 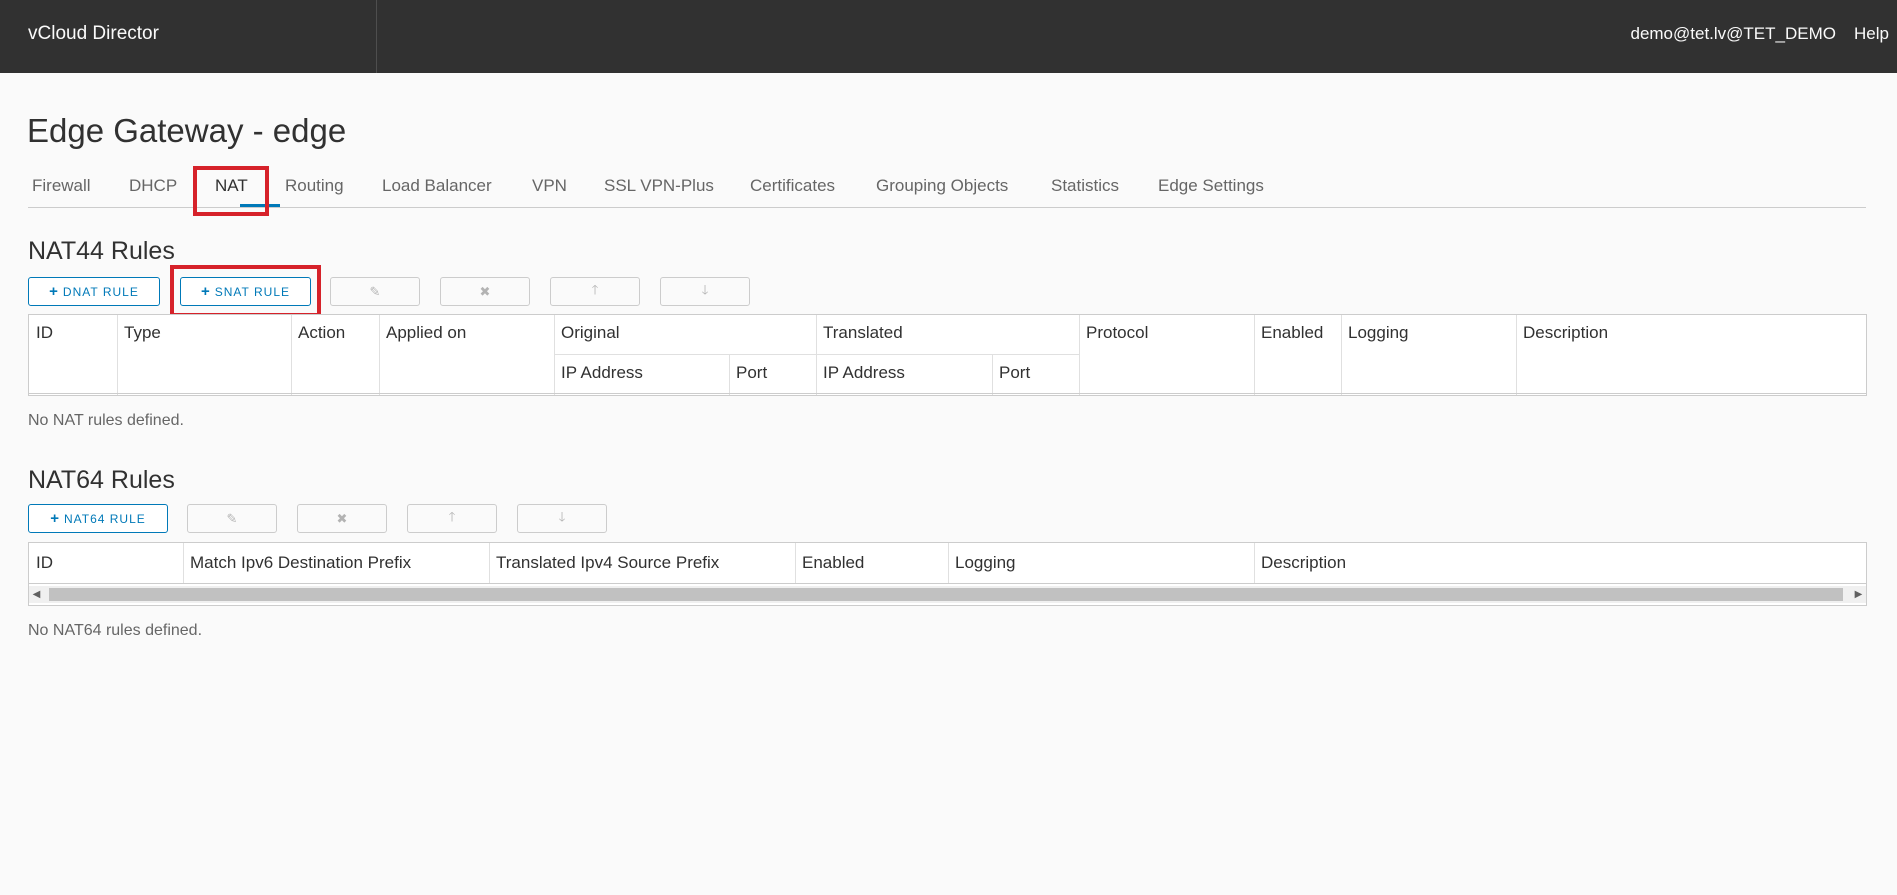 I want to click on column-header-match-prefix: Match Ipv6 Destination Prefix, so click(x=300, y=563).